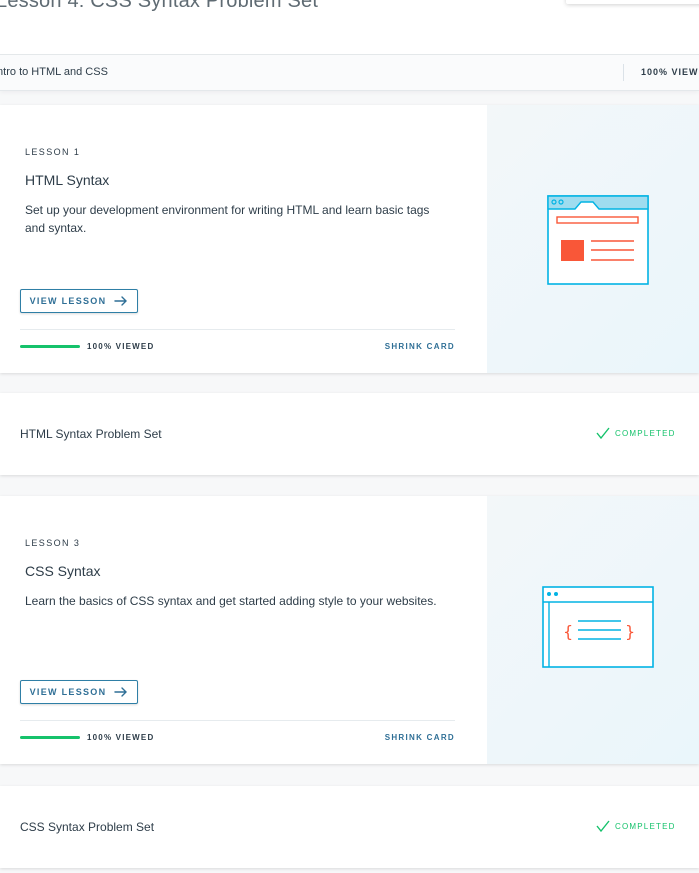 The image size is (699, 873). Describe the element at coordinates (349, 73) in the screenshot. I see `breadcrumb-bar: Intro to HTML and CSS 100% VIEWED` at that location.